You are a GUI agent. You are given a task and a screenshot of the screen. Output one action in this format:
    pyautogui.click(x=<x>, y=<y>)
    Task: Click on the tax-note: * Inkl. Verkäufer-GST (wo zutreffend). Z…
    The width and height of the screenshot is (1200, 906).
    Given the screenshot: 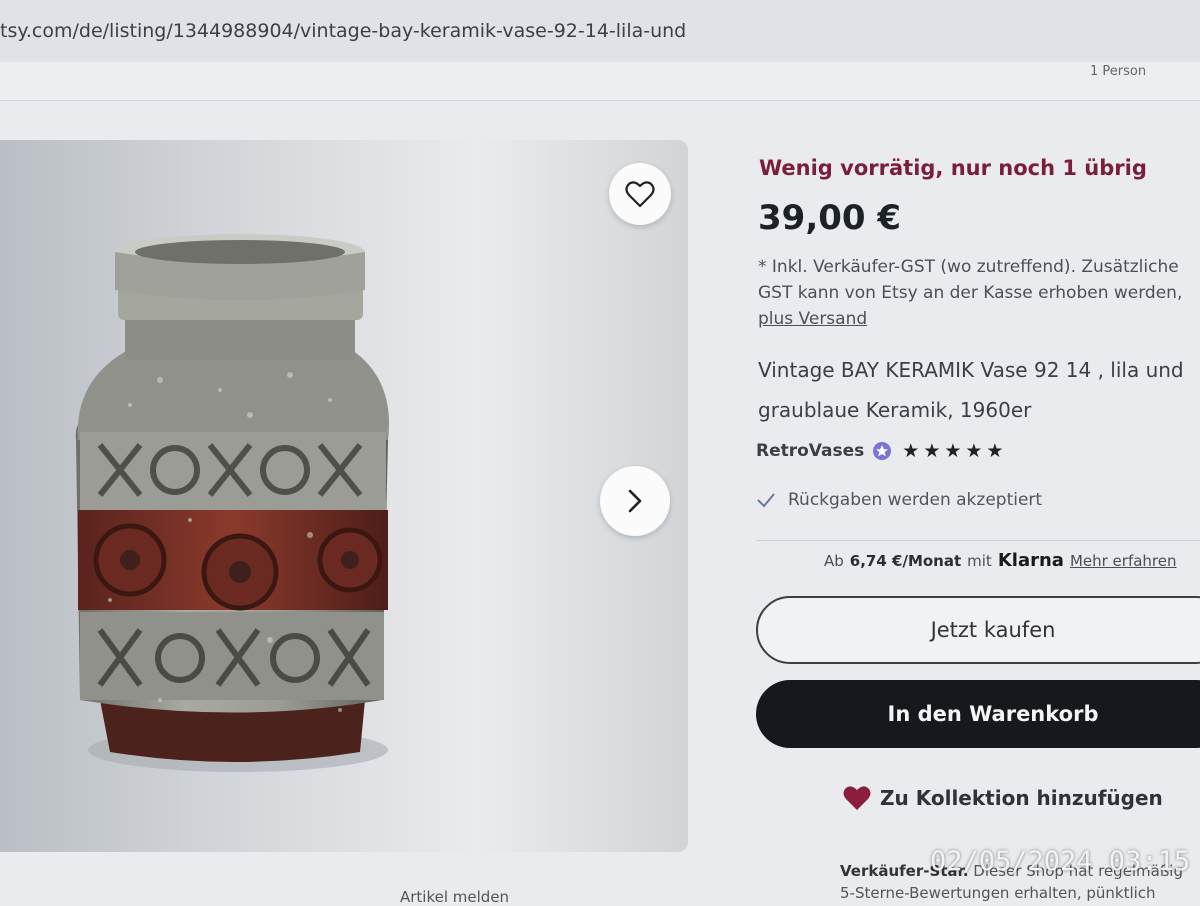 What is the action you would take?
    pyautogui.click(x=979, y=293)
    